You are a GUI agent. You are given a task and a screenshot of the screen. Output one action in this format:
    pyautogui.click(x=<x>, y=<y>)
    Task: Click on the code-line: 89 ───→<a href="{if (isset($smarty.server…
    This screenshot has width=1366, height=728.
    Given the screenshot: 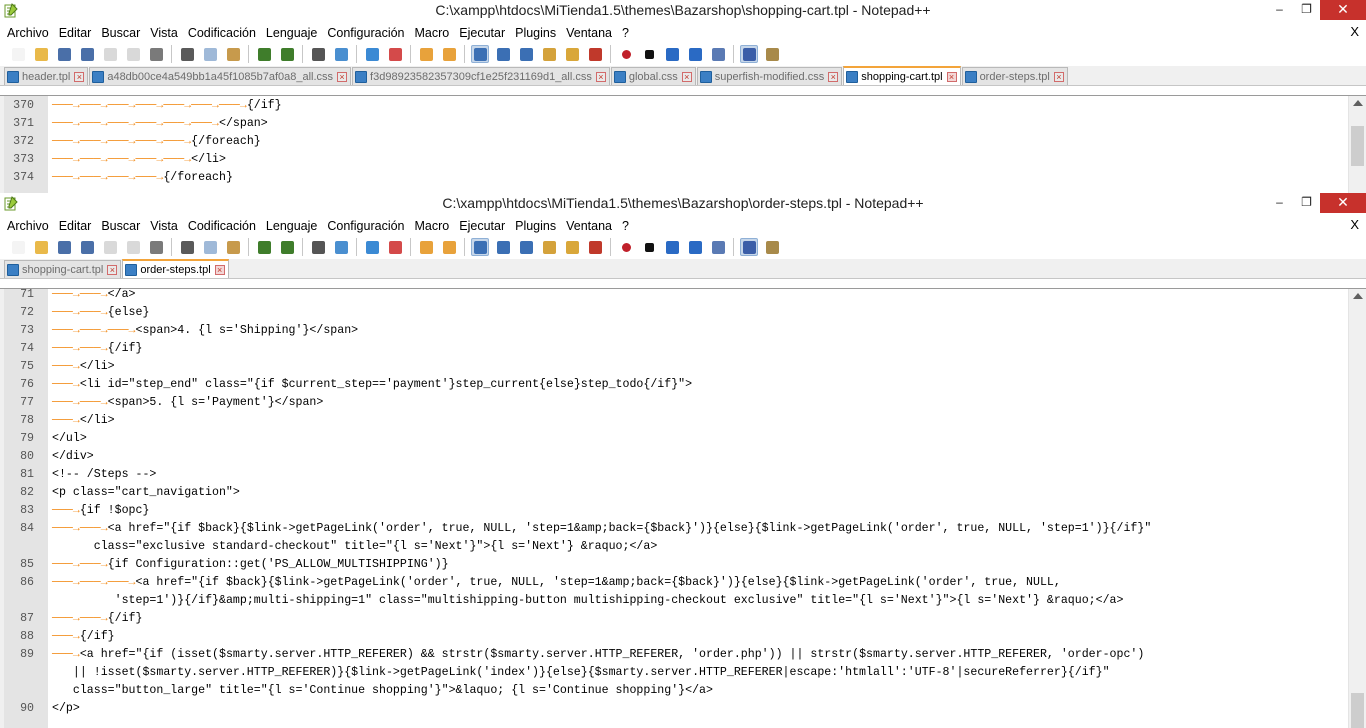 What is the action you would take?
    pyautogui.click(x=674, y=655)
    